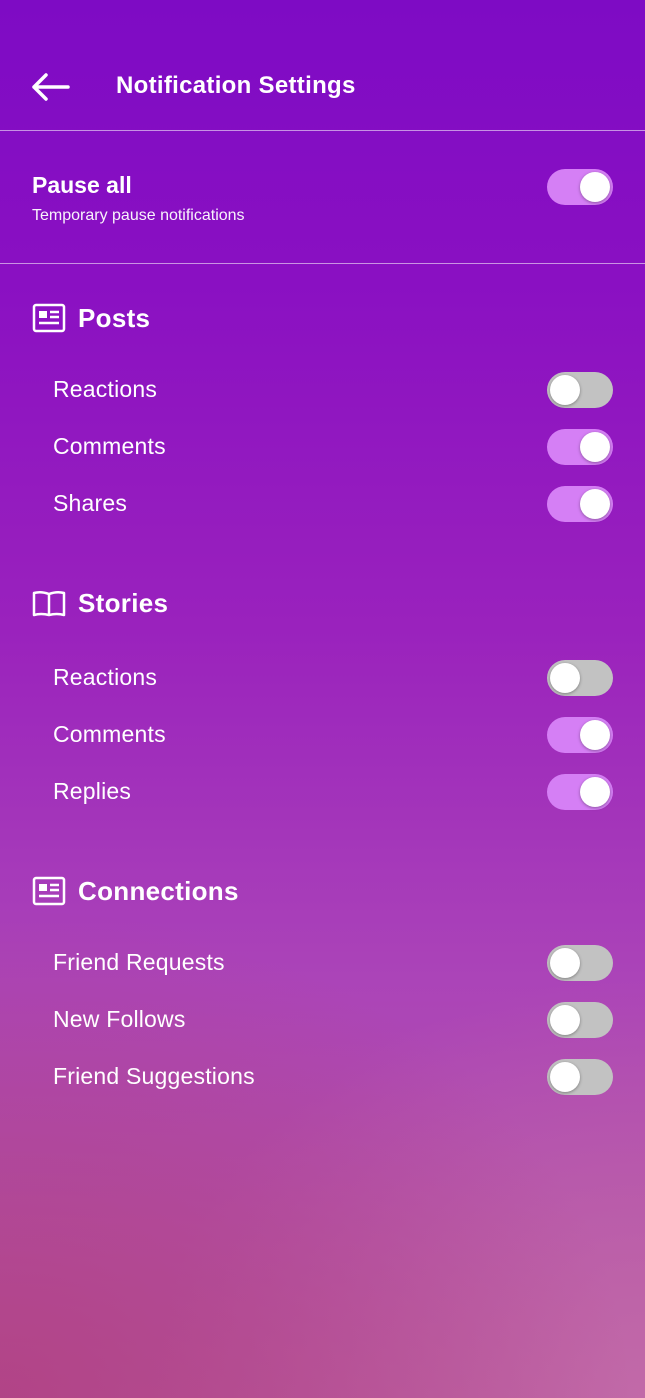 This screenshot has width=645, height=1398. I want to click on back-button, so click(50, 87).